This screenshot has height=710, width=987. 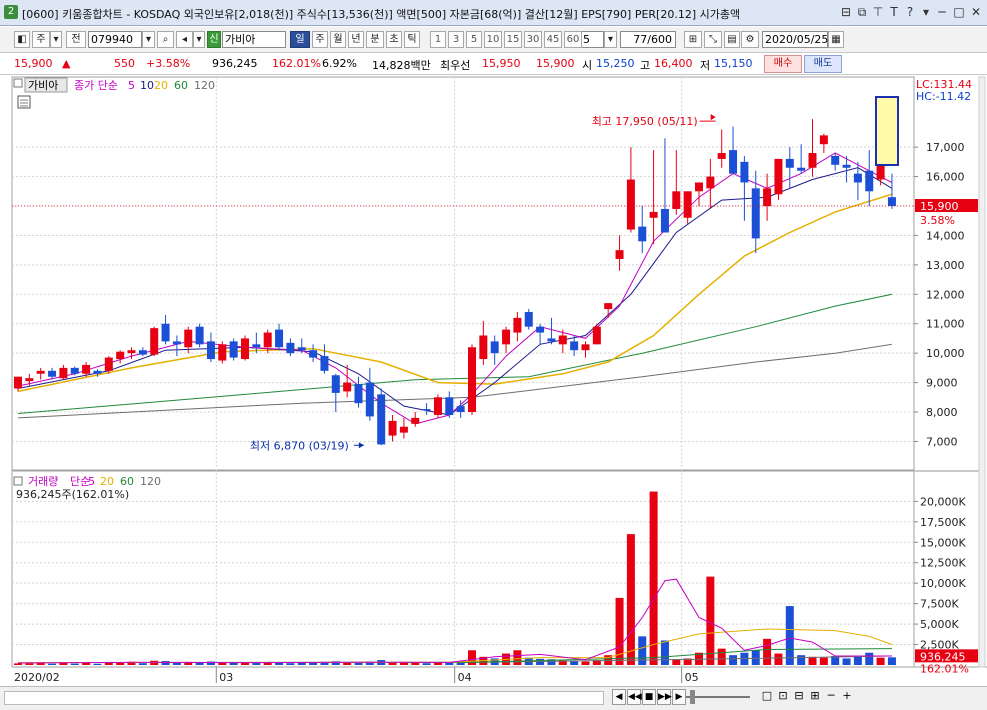 What do you see at coordinates (320, 39) in the screenshot?
I see `period-button-1: 주` at bounding box center [320, 39].